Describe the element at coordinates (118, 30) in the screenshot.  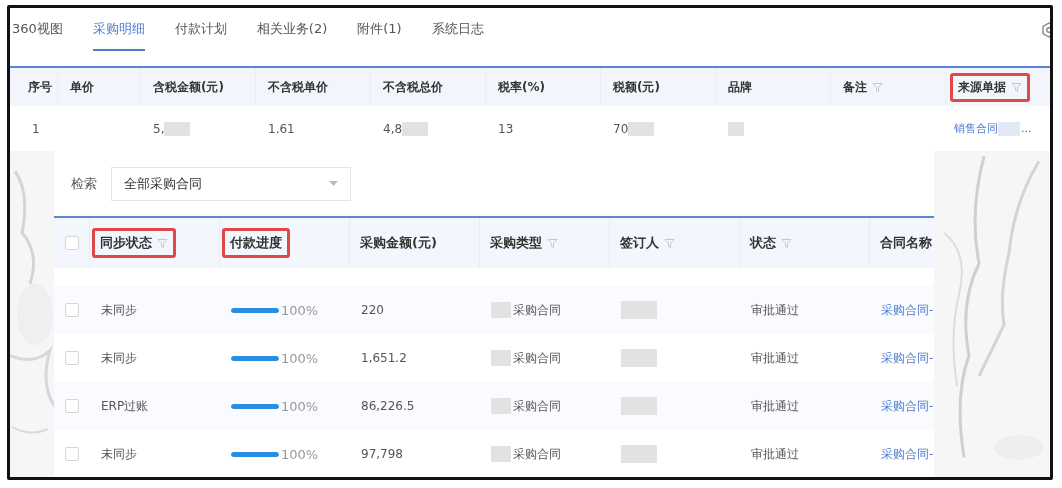
I see `tab: 采购明细` at that location.